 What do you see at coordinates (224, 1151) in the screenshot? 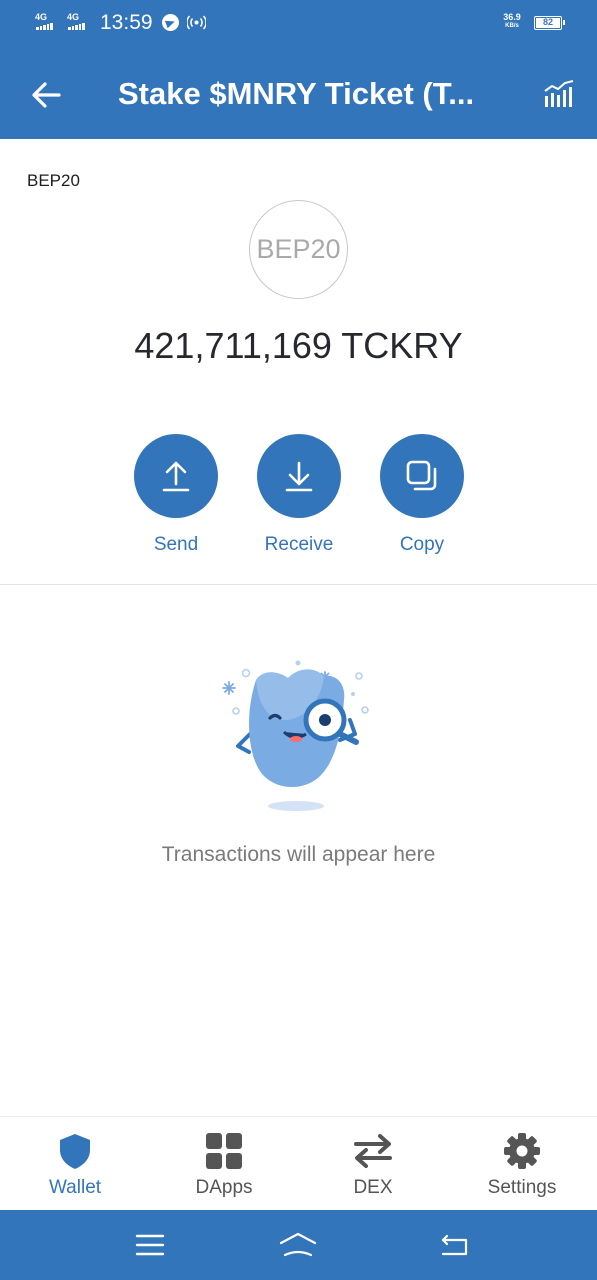
I see `grid-icon` at bounding box center [224, 1151].